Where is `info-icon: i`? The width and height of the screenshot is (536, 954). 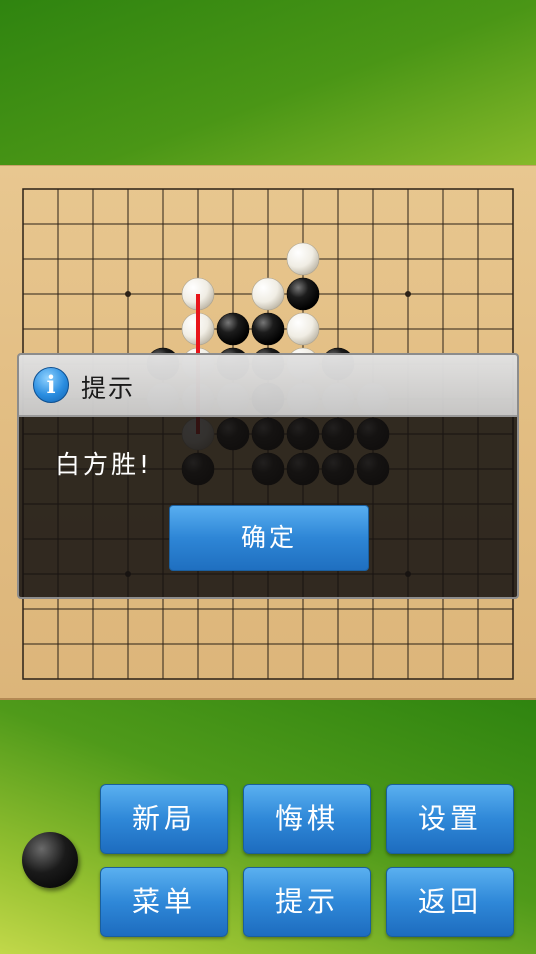
info-icon: i is located at coordinates (51, 385).